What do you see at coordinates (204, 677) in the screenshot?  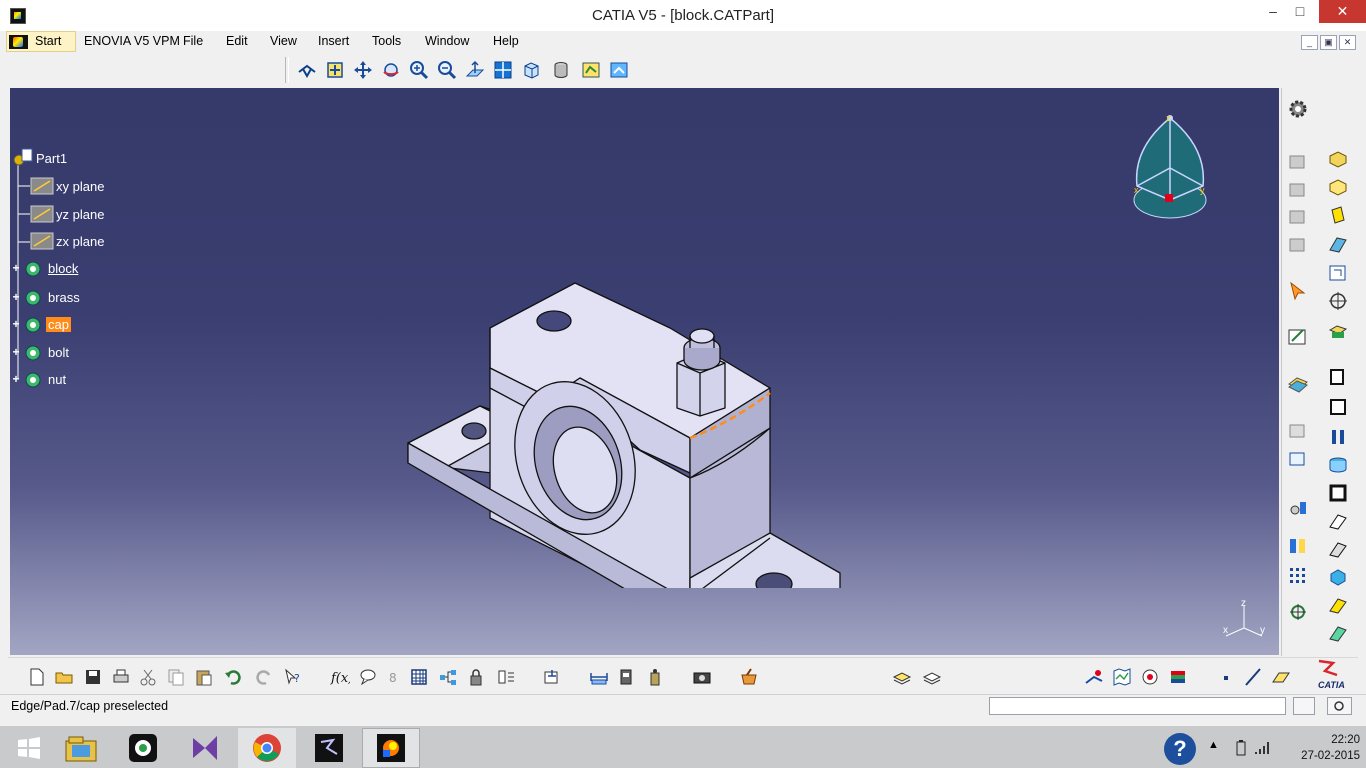 I see `paste-icon` at bounding box center [204, 677].